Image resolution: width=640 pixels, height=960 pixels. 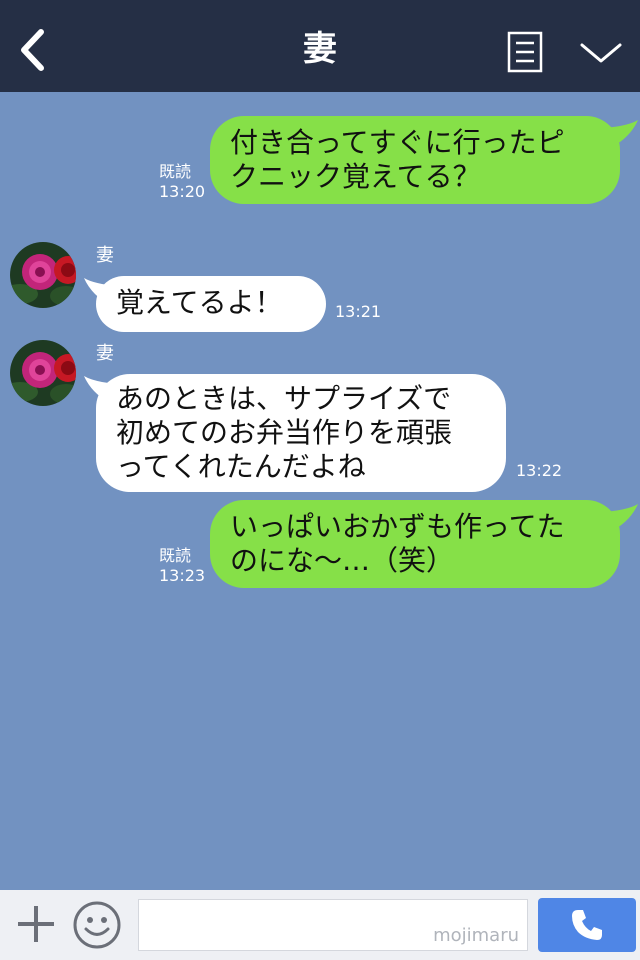 I want to click on smiley-icon, so click(x=97, y=925).